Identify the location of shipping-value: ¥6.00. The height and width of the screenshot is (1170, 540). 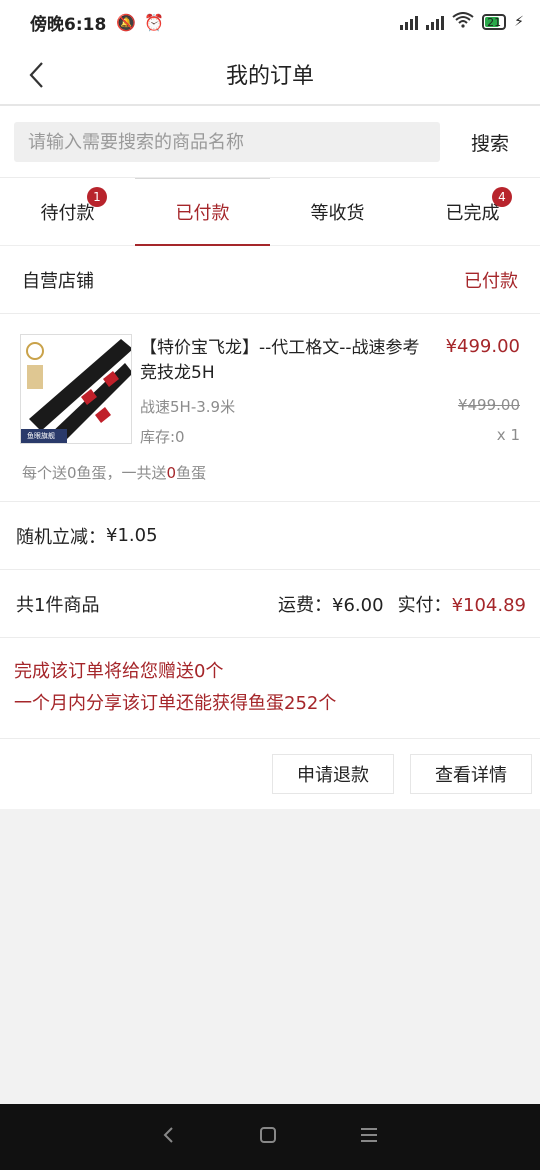
(358, 605).